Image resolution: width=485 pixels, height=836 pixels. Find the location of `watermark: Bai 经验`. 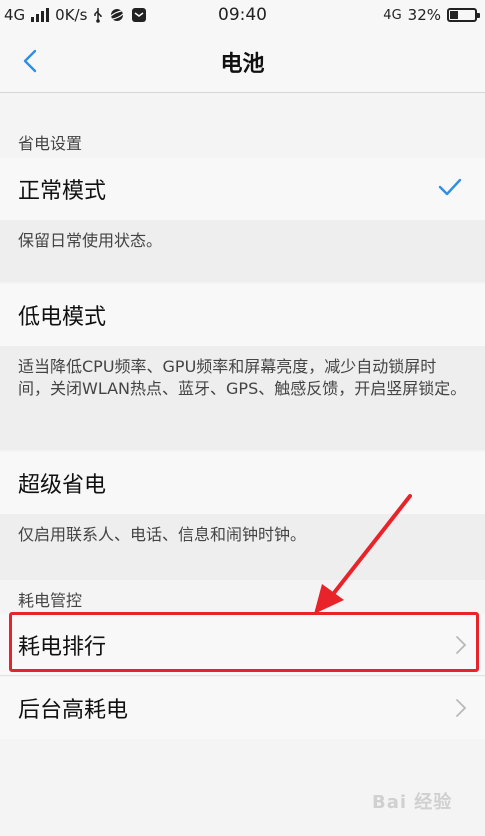

watermark: Bai 经验 is located at coordinates (412, 802).